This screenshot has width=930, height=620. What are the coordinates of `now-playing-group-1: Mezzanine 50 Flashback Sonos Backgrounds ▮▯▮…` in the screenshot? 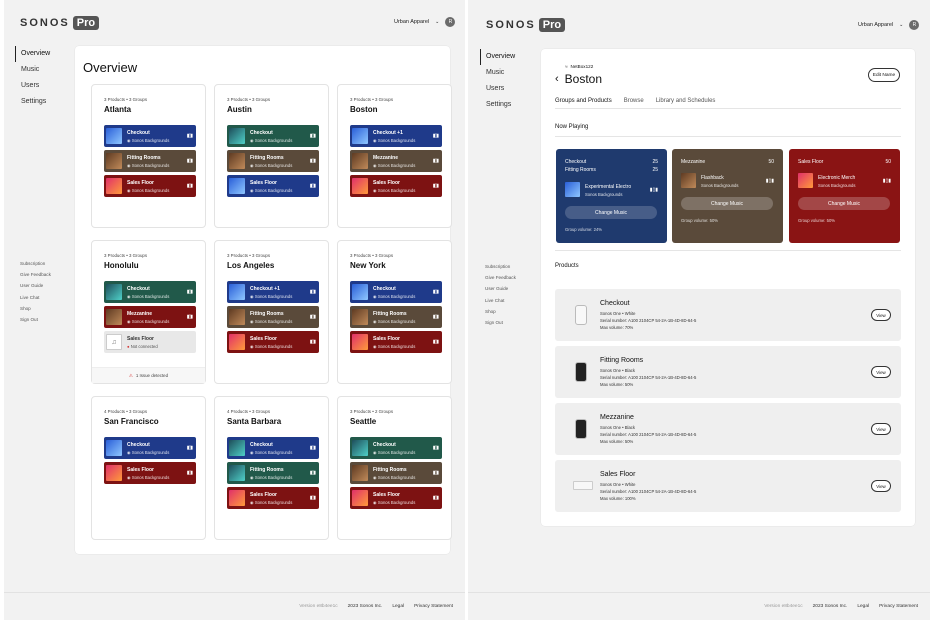 It's located at (727, 196).